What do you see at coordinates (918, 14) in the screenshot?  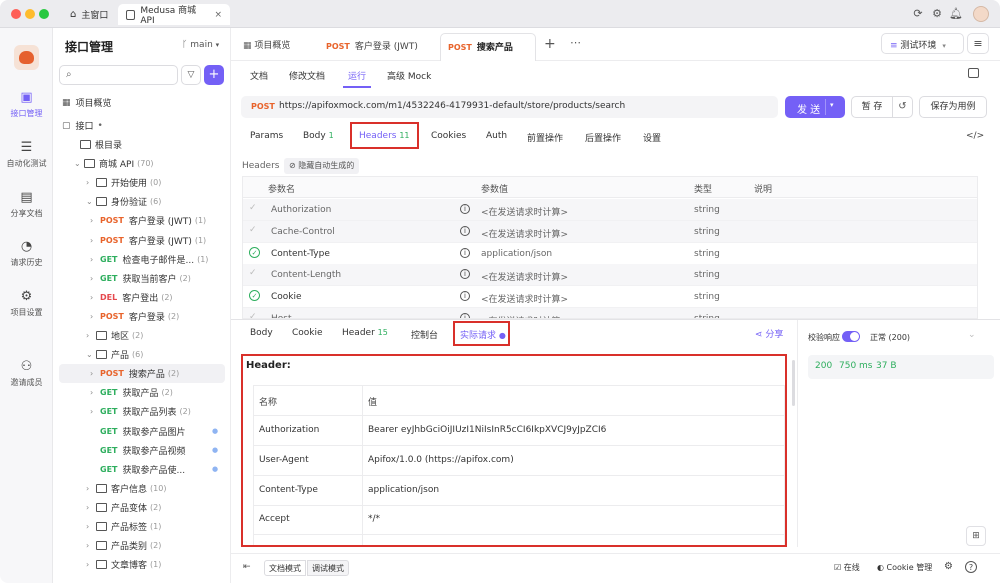 I see `refresh-icon: ⟳` at bounding box center [918, 14].